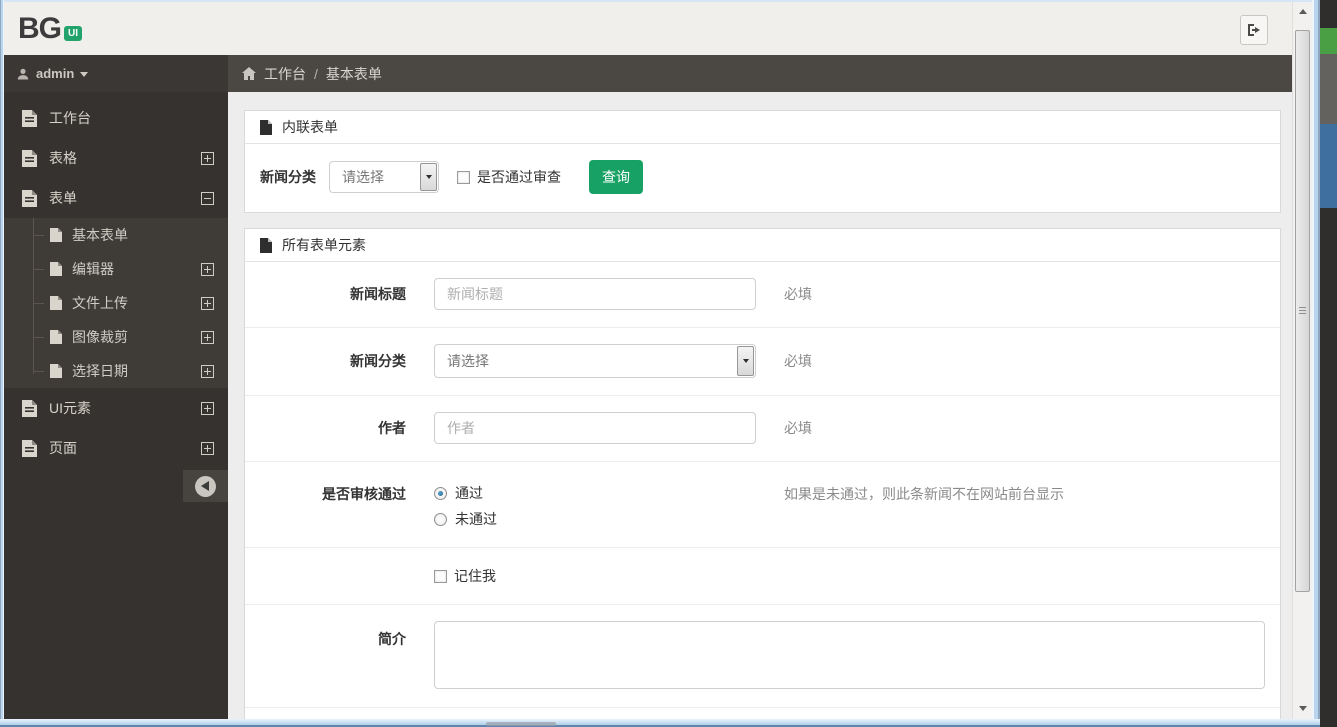 This screenshot has height=727, width=1337. What do you see at coordinates (924, 494) in the screenshot?
I see `review-hint-note: 如果是未通过，则此条新闻不在网站前台显示` at bounding box center [924, 494].